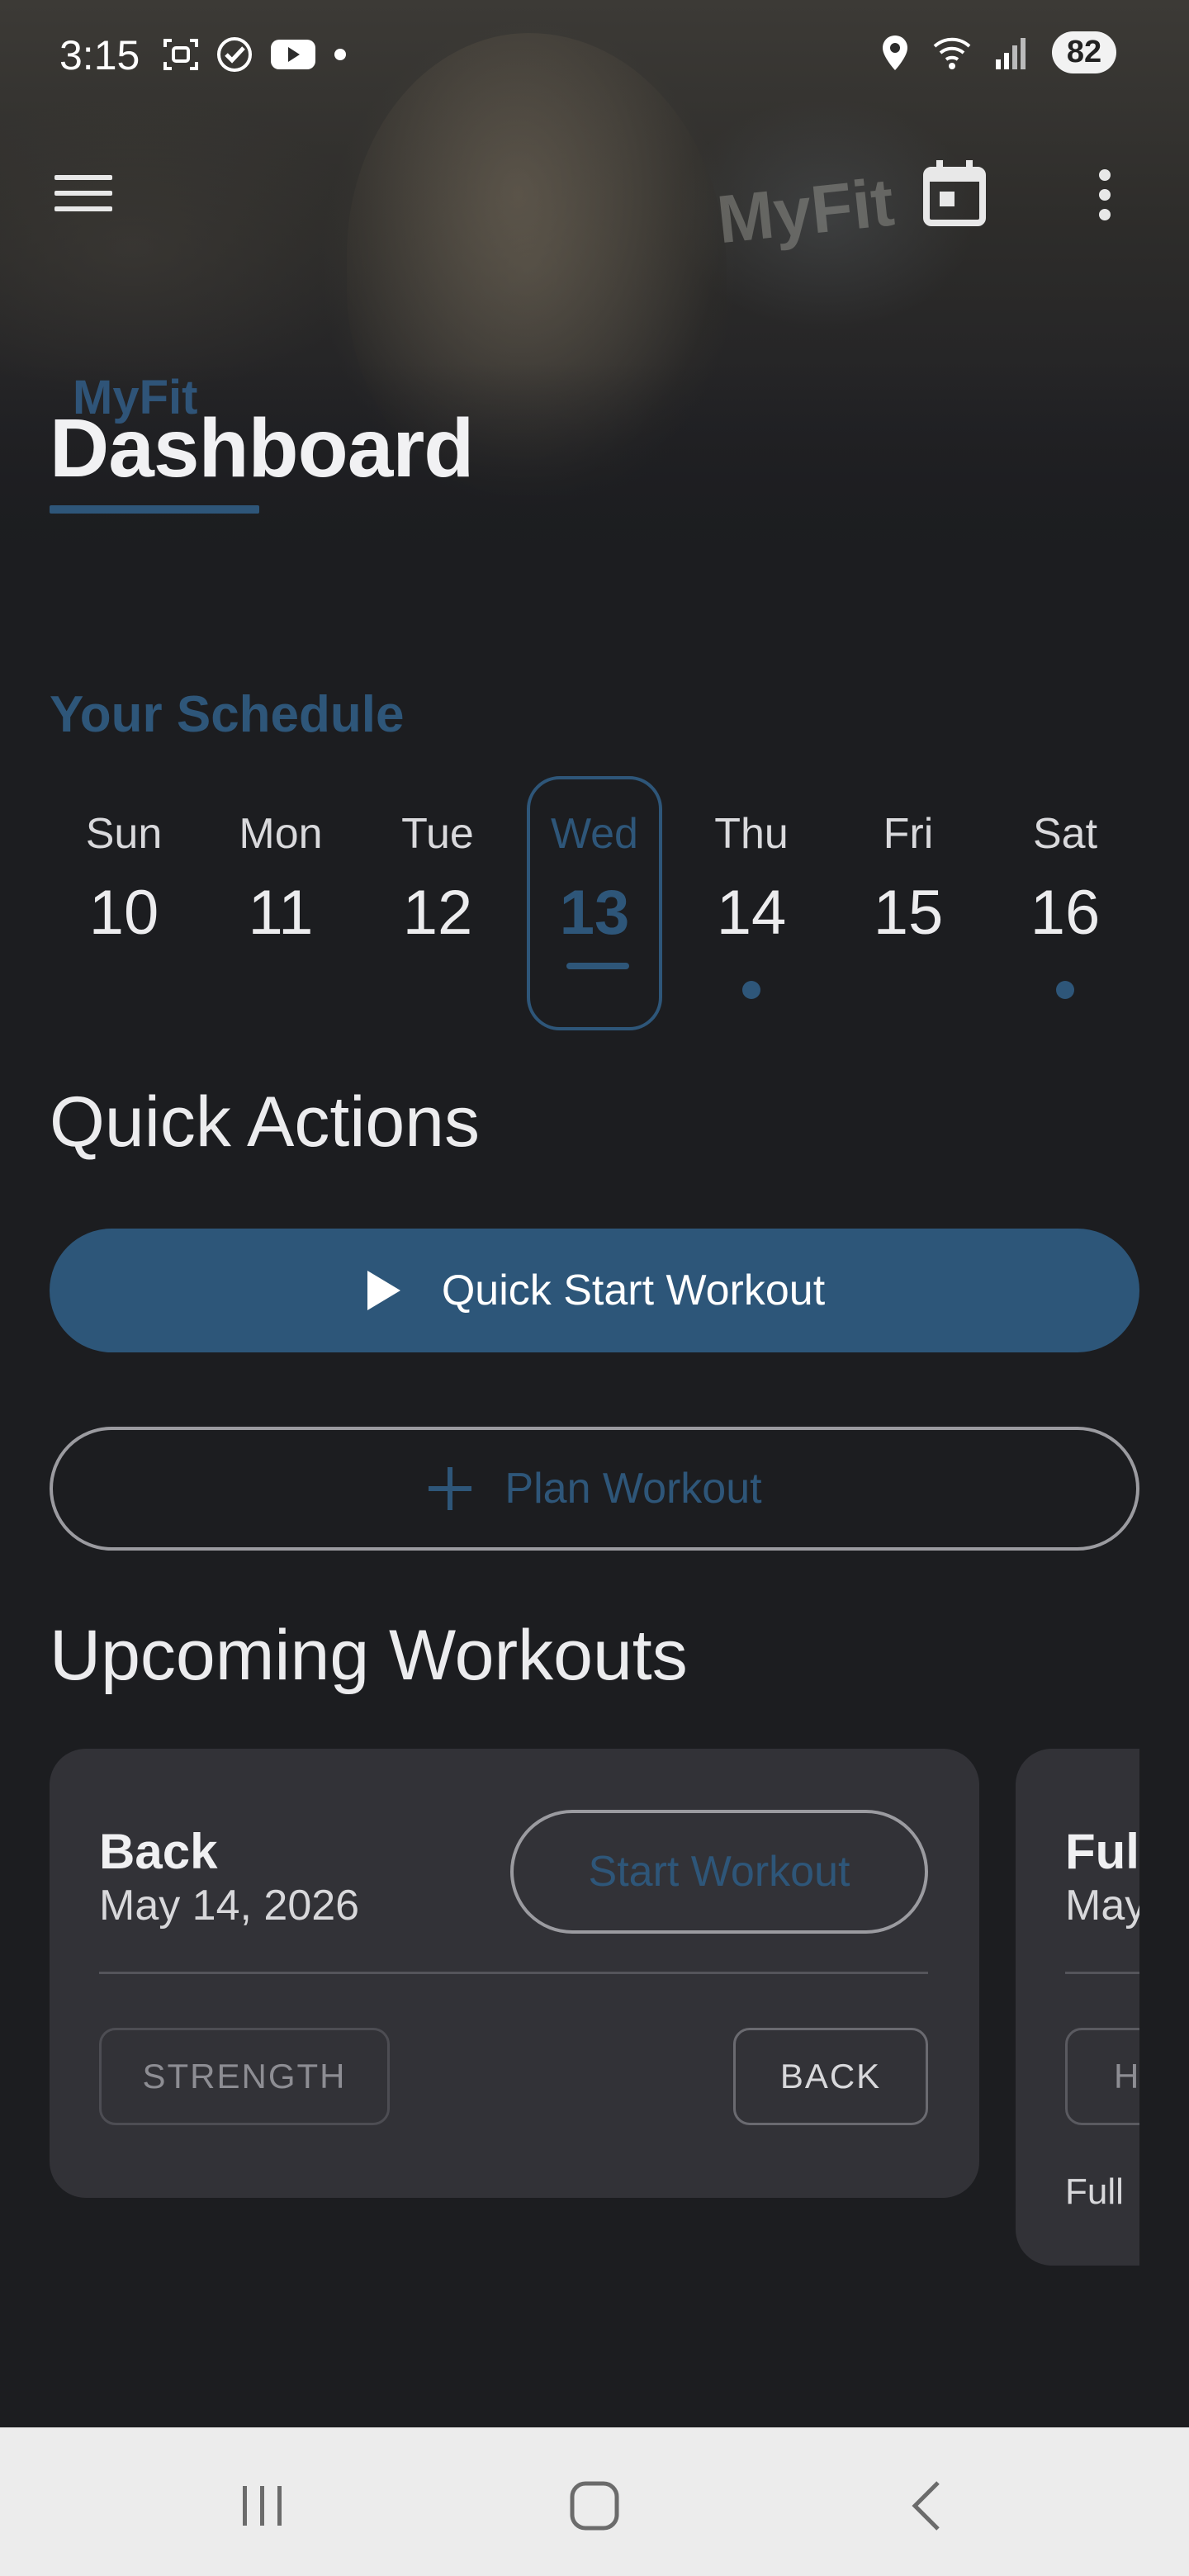 The height and width of the screenshot is (2576, 1189). I want to click on recent-apps-icon, so click(262, 2506).